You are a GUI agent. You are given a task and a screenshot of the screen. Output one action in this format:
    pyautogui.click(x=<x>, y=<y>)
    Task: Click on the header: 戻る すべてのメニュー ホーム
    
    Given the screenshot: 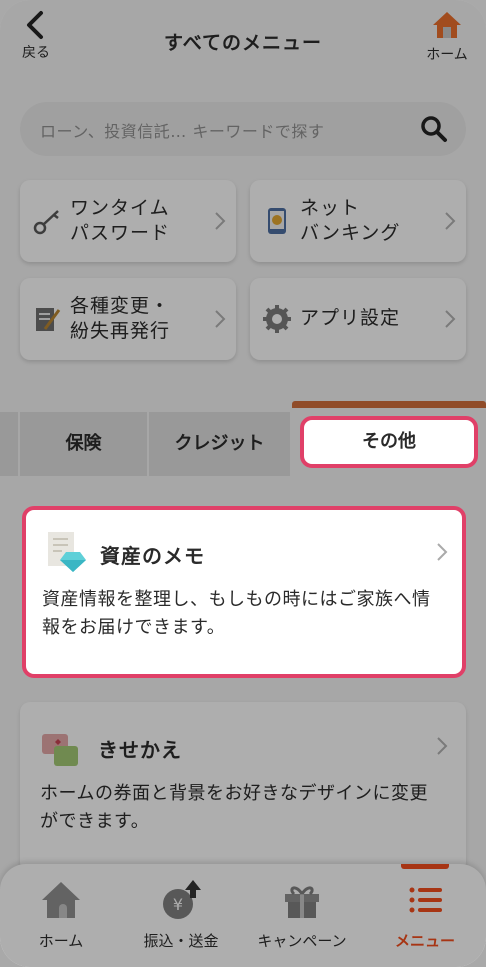 What is the action you would take?
    pyautogui.click(x=243, y=39)
    